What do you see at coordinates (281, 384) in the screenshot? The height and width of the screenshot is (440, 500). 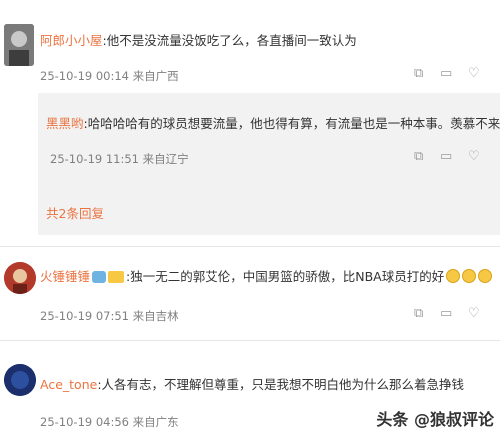 I see `comment-text: :人各有志，不理解但尊重，只是我想不明白他为什么那么着急挣钱` at bounding box center [281, 384].